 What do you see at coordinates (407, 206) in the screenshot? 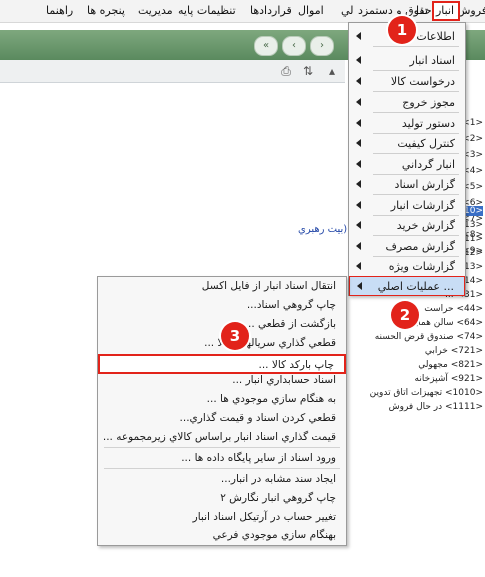
I see `menu-item-warehouse-reports: گزارشات انبار` at bounding box center [407, 206].